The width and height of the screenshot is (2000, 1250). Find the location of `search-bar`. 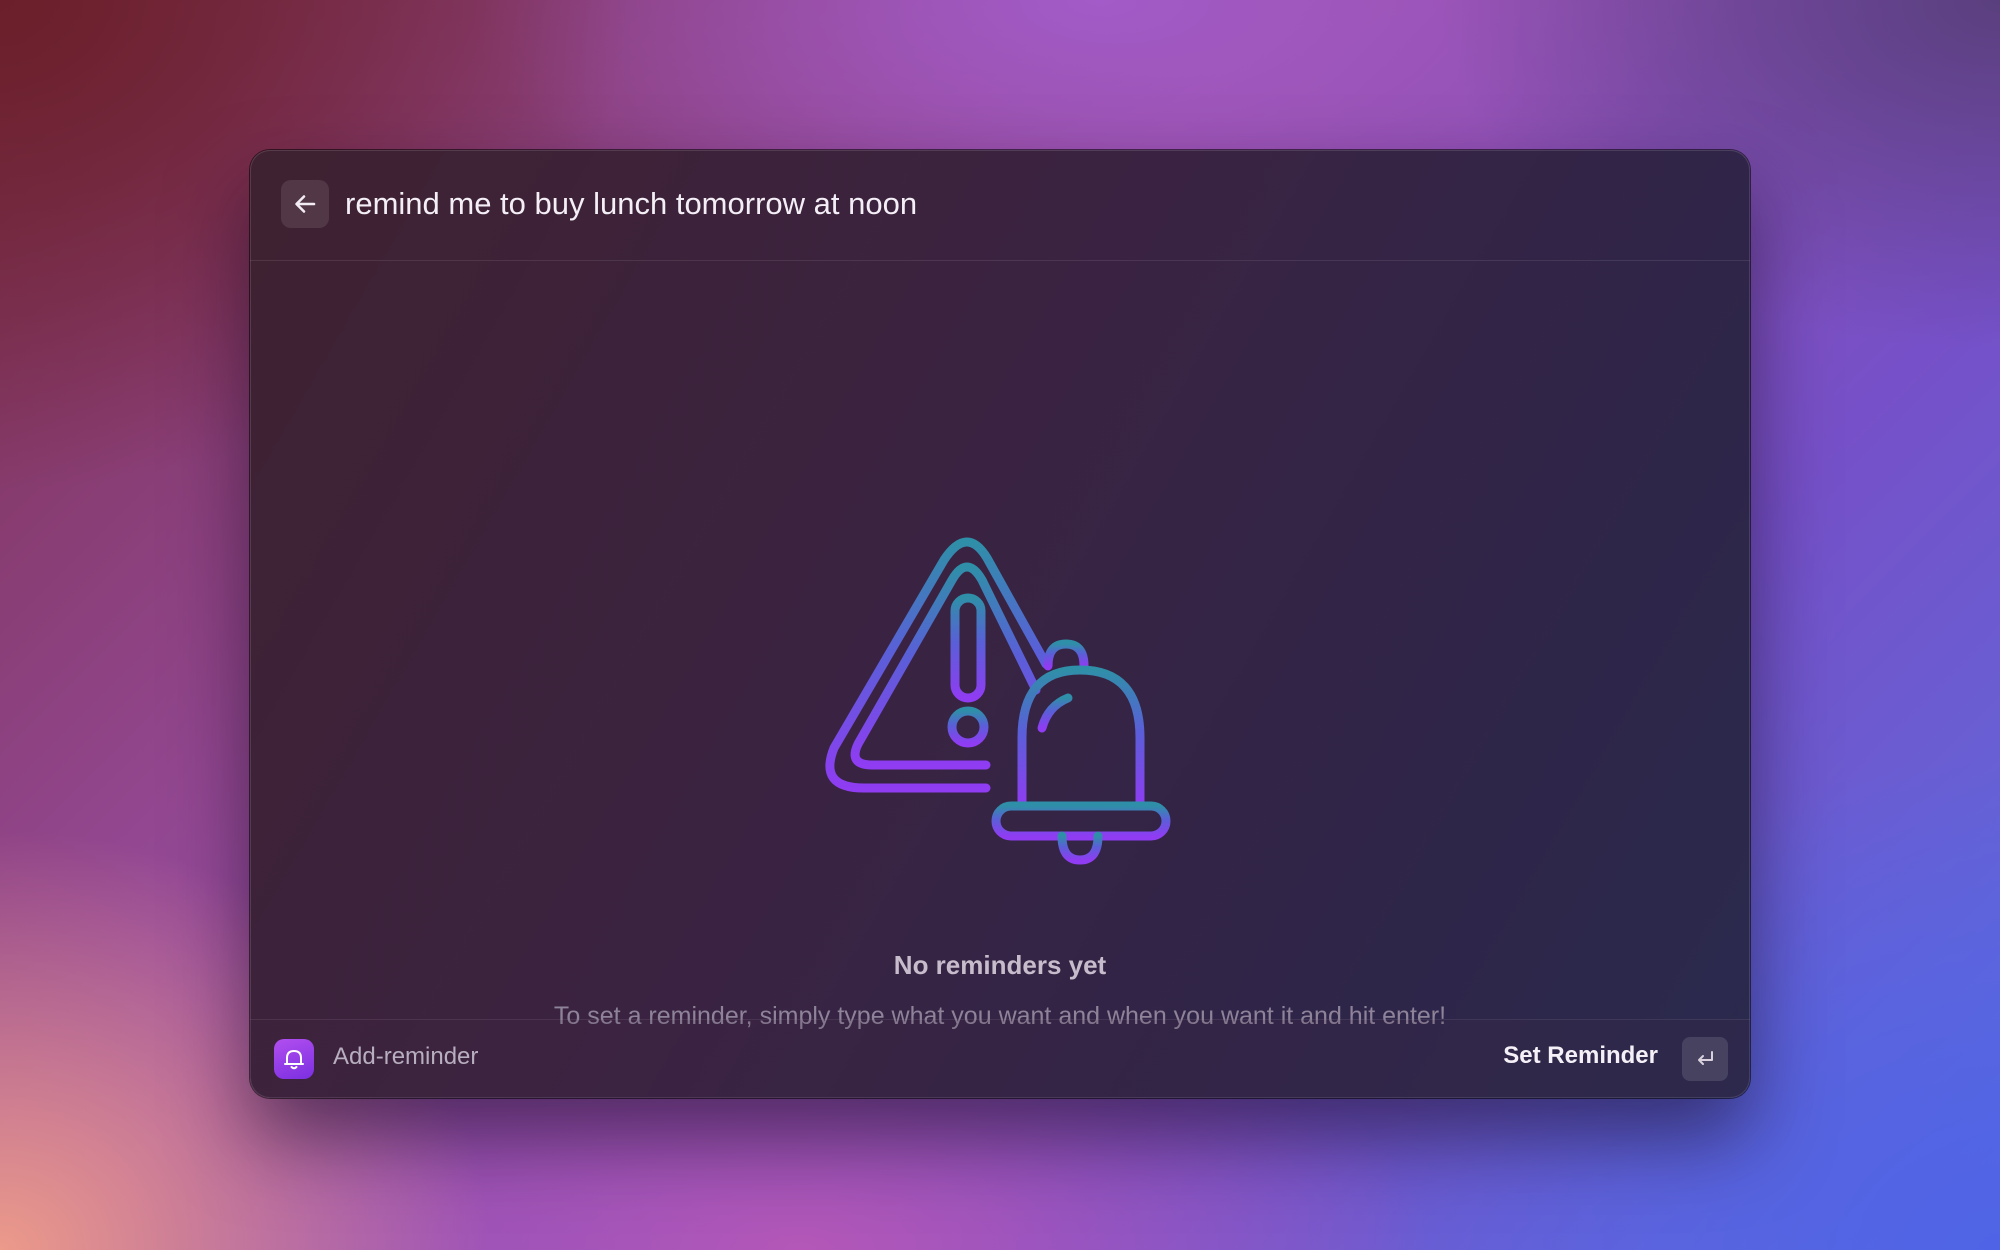

search-bar is located at coordinates (1000, 205).